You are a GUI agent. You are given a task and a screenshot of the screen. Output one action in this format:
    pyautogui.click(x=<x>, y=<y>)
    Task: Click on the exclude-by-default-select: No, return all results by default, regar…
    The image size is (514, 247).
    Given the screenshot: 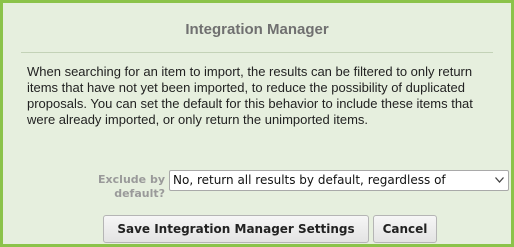 What is the action you would take?
    pyautogui.click(x=339, y=180)
    